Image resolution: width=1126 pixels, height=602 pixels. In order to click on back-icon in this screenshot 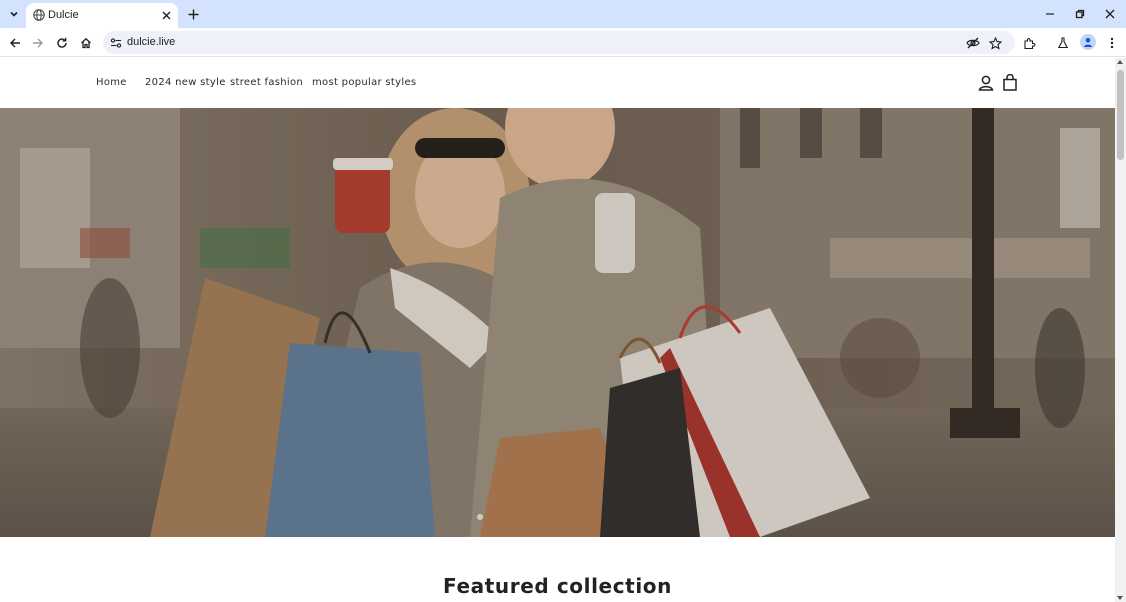, I will do `click(15, 43)`.